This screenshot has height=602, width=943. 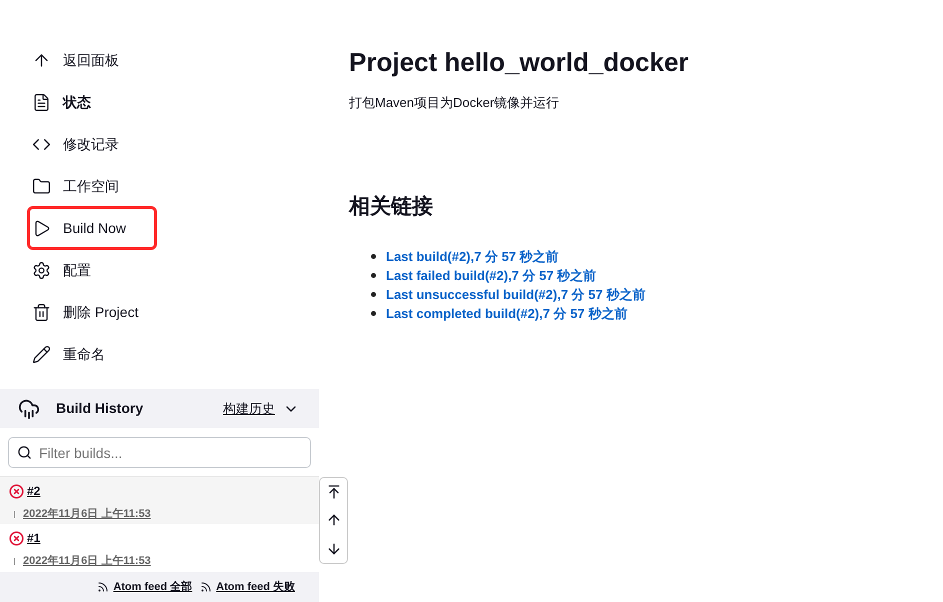 What do you see at coordinates (41, 312) in the screenshot?
I see `trash-icon` at bounding box center [41, 312].